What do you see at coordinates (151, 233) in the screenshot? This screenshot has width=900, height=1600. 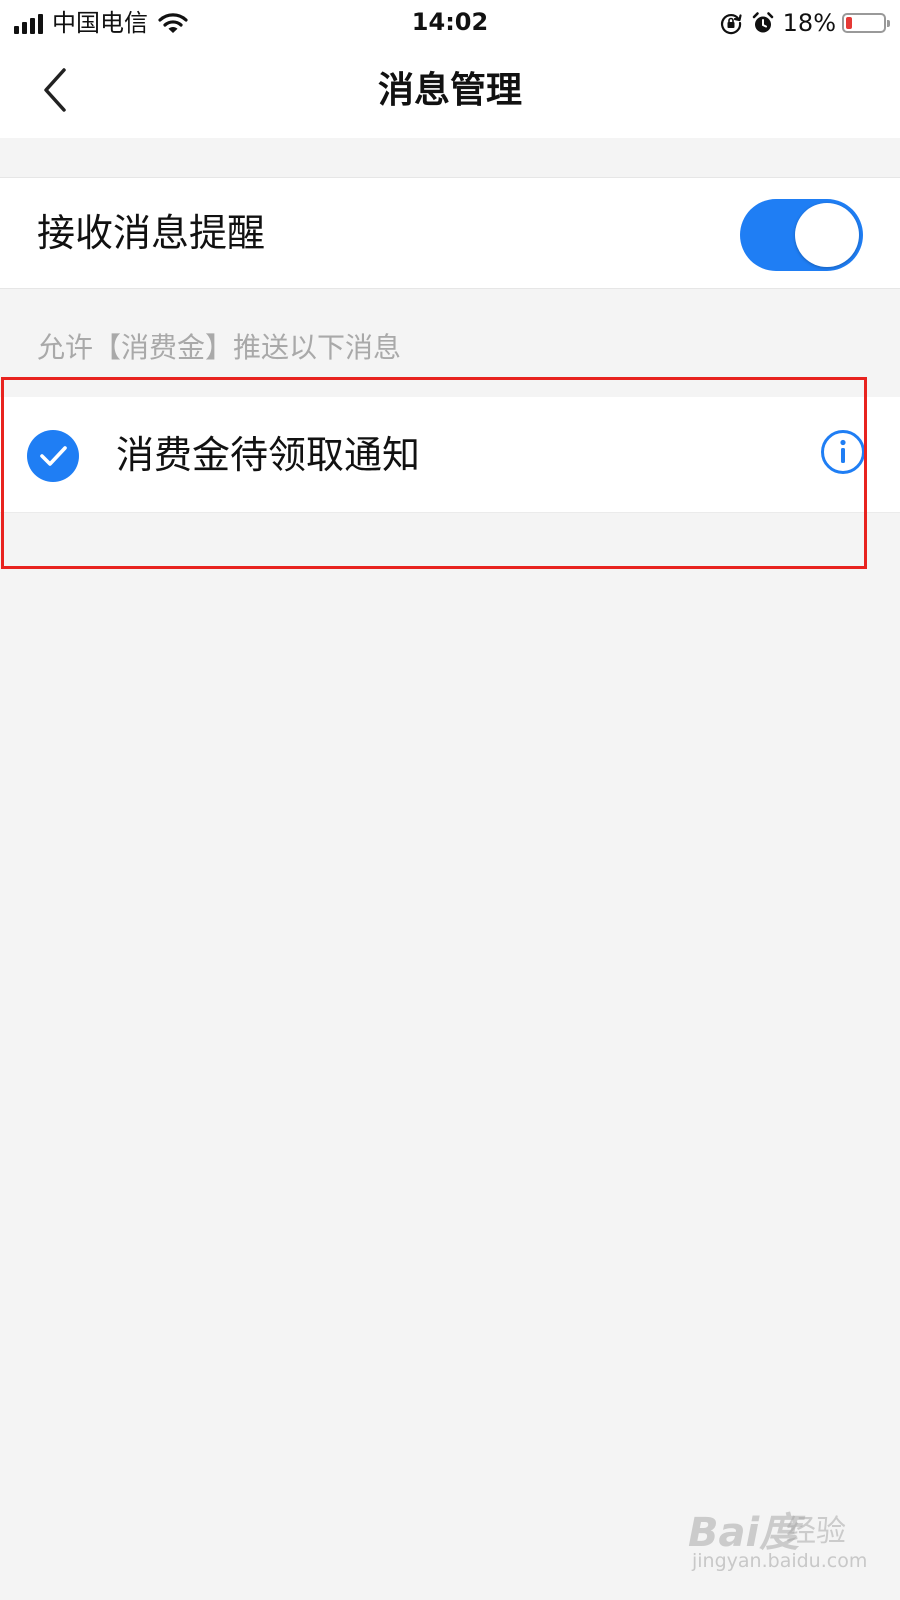 I see `receive-notification-label: 接收消息提醒` at bounding box center [151, 233].